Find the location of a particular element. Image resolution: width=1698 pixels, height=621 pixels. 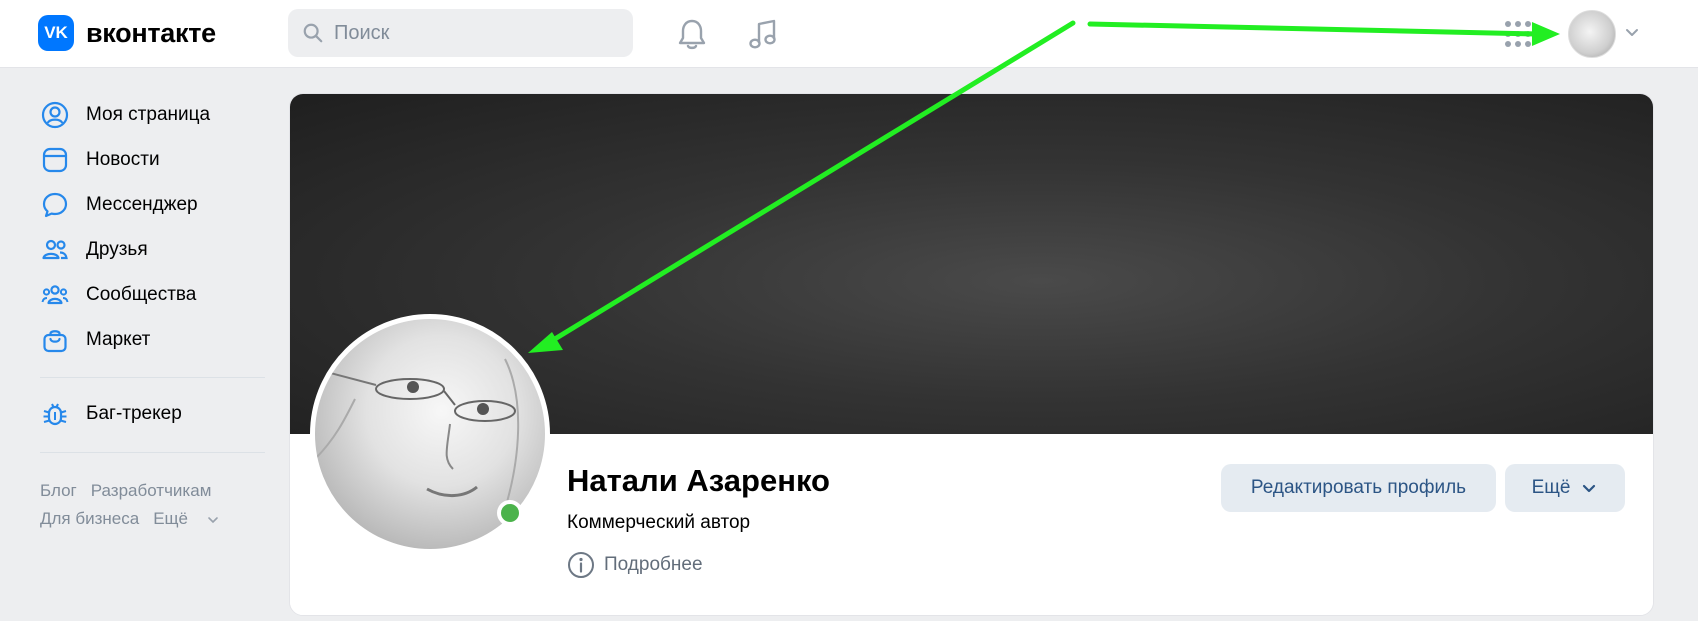

communities-icon is located at coordinates (55, 295).